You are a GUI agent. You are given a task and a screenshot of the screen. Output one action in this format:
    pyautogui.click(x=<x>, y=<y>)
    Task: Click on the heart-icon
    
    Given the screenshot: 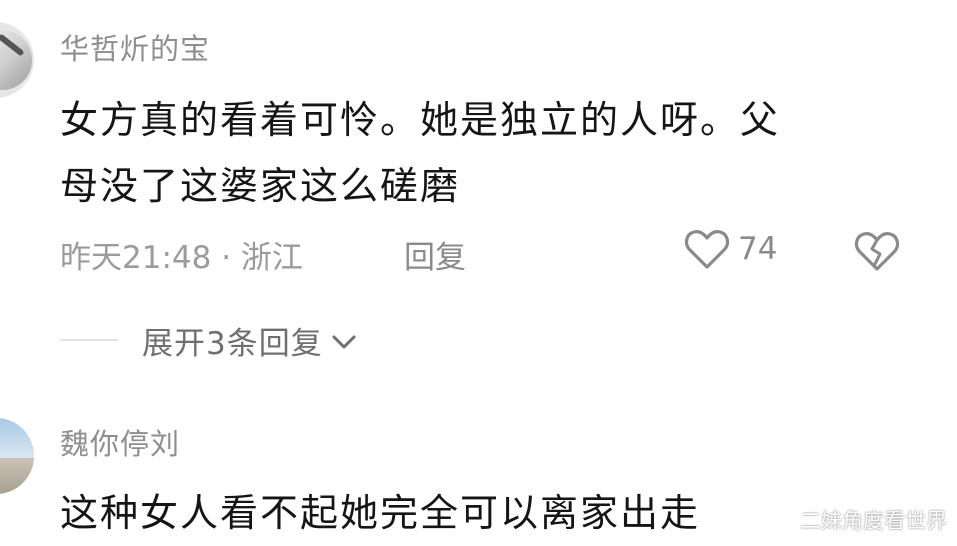 What is the action you would take?
    pyautogui.click(x=707, y=249)
    